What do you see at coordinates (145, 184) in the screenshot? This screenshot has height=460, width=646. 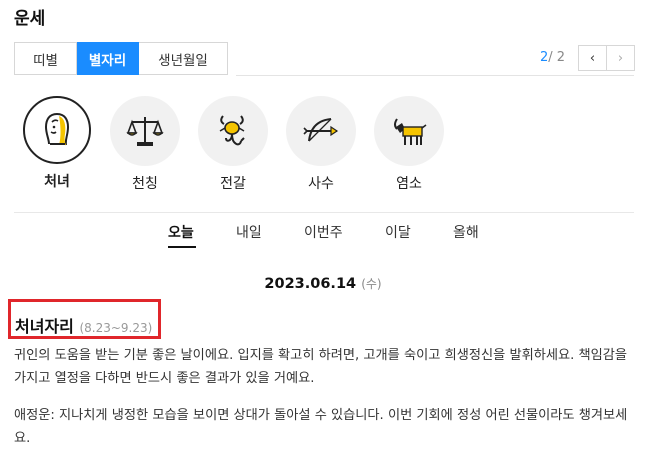 I see `sign-label: 천칭` at bounding box center [145, 184].